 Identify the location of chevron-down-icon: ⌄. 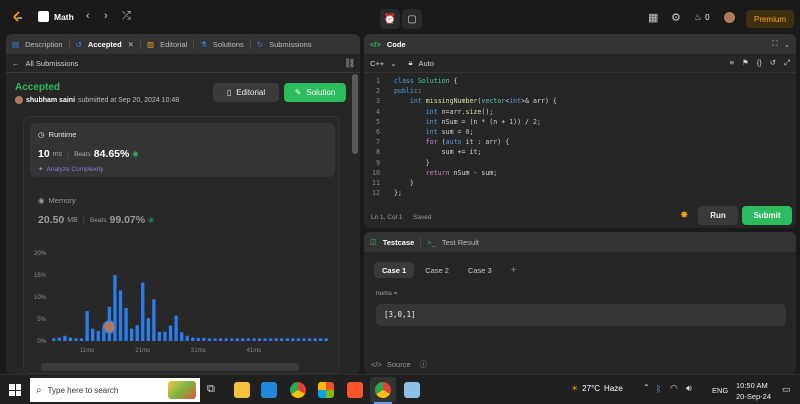
(393, 63).